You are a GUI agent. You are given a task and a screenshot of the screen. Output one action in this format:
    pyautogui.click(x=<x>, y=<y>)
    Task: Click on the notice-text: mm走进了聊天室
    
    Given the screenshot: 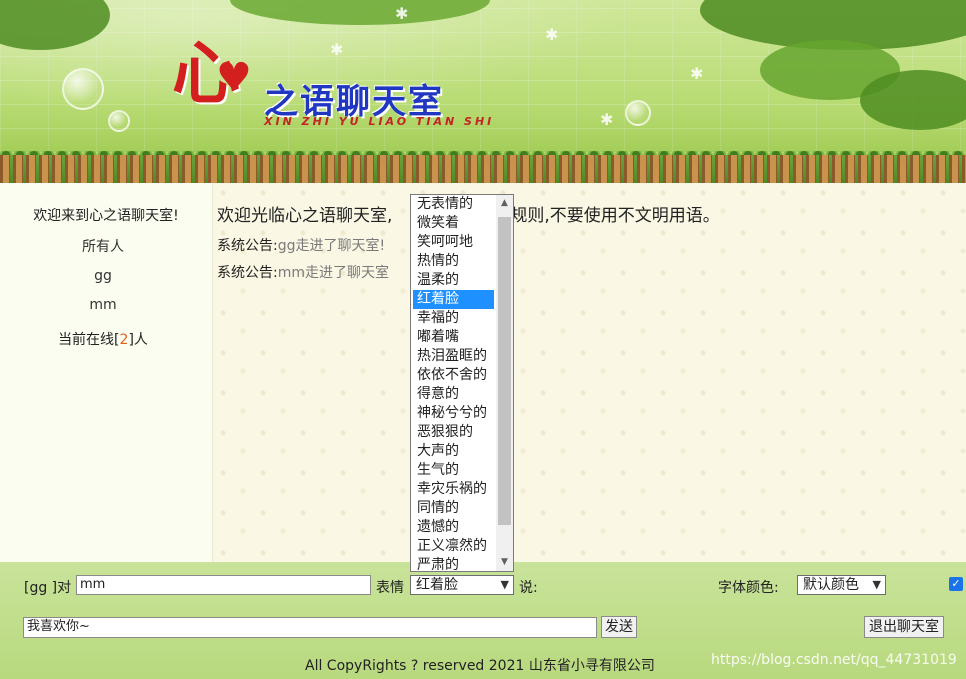 What is the action you would take?
    pyautogui.click(x=333, y=273)
    